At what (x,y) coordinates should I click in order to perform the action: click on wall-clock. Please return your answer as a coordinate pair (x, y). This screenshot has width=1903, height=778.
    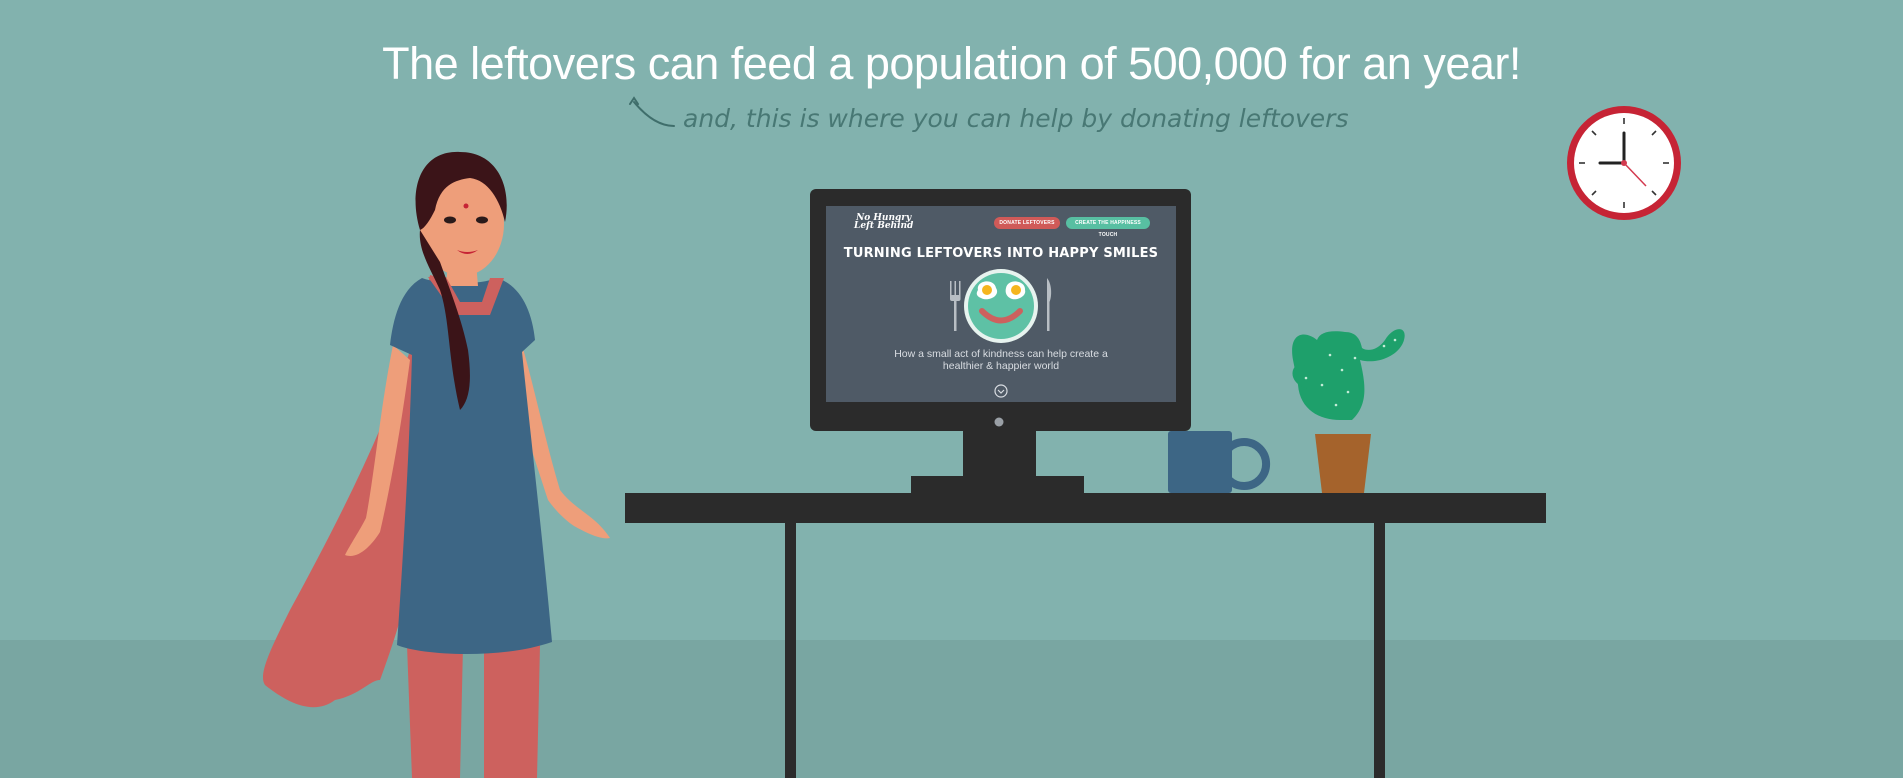
    Looking at the image, I should click on (1624, 163).